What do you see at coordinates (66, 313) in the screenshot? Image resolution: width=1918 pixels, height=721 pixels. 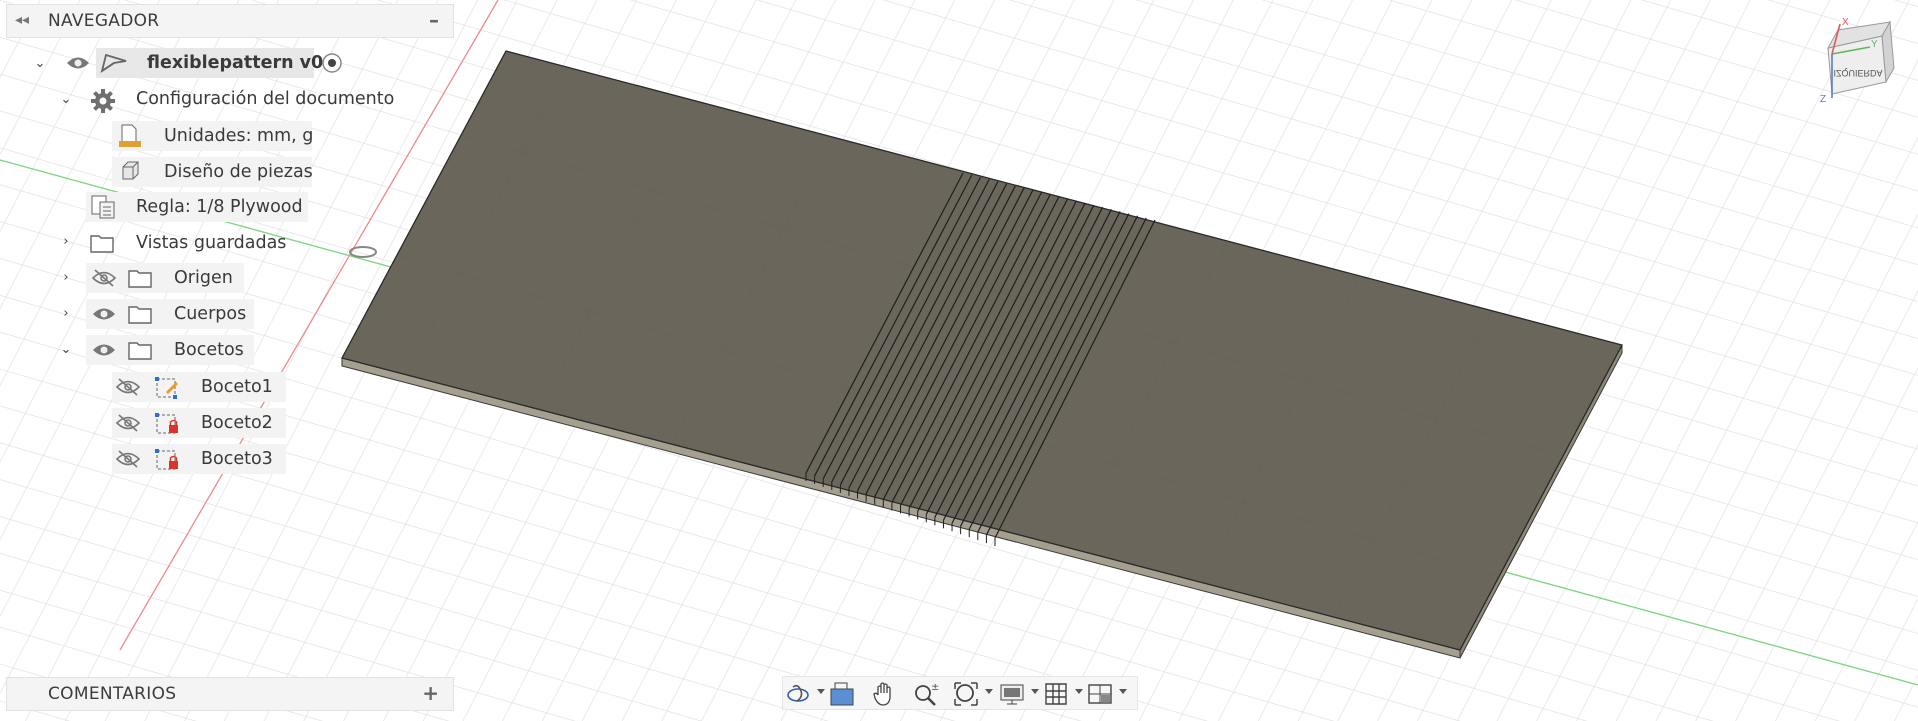 I see `expand-bodies-icon: ›` at bounding box center [66, 313].